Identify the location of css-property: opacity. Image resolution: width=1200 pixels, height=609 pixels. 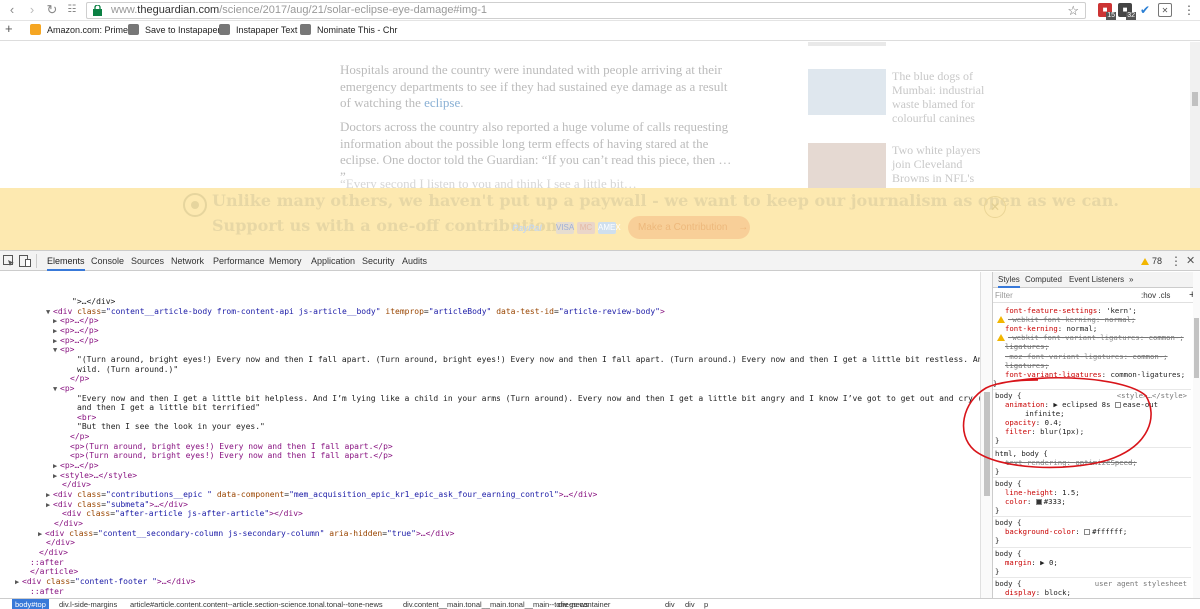
(1020, 422).